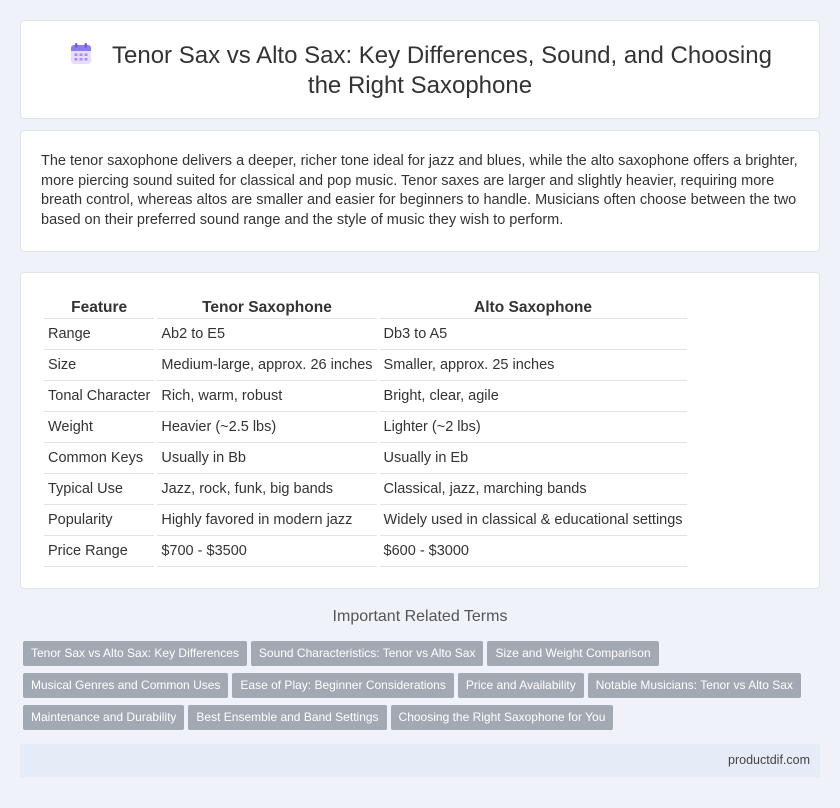 The image size is (840, 808). Describe the element at coordinates (267, 396) in the screenshot. I see `tenor-cell: Rich, warm, robust` at that location.